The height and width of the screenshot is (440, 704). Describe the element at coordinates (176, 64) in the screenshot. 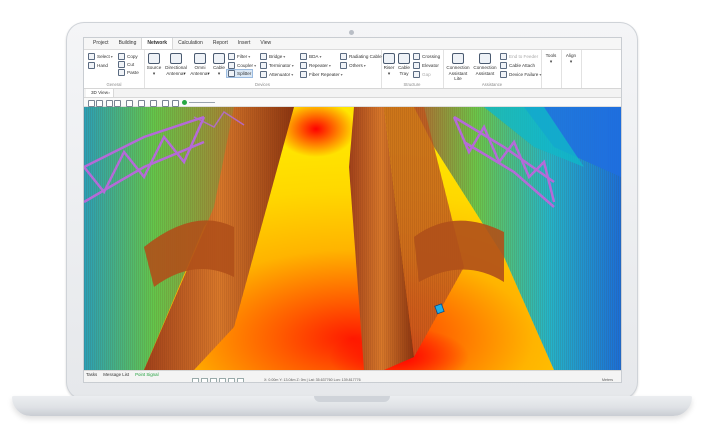

I see `directional-antenna-button: Directional Antenna▾` at that location.